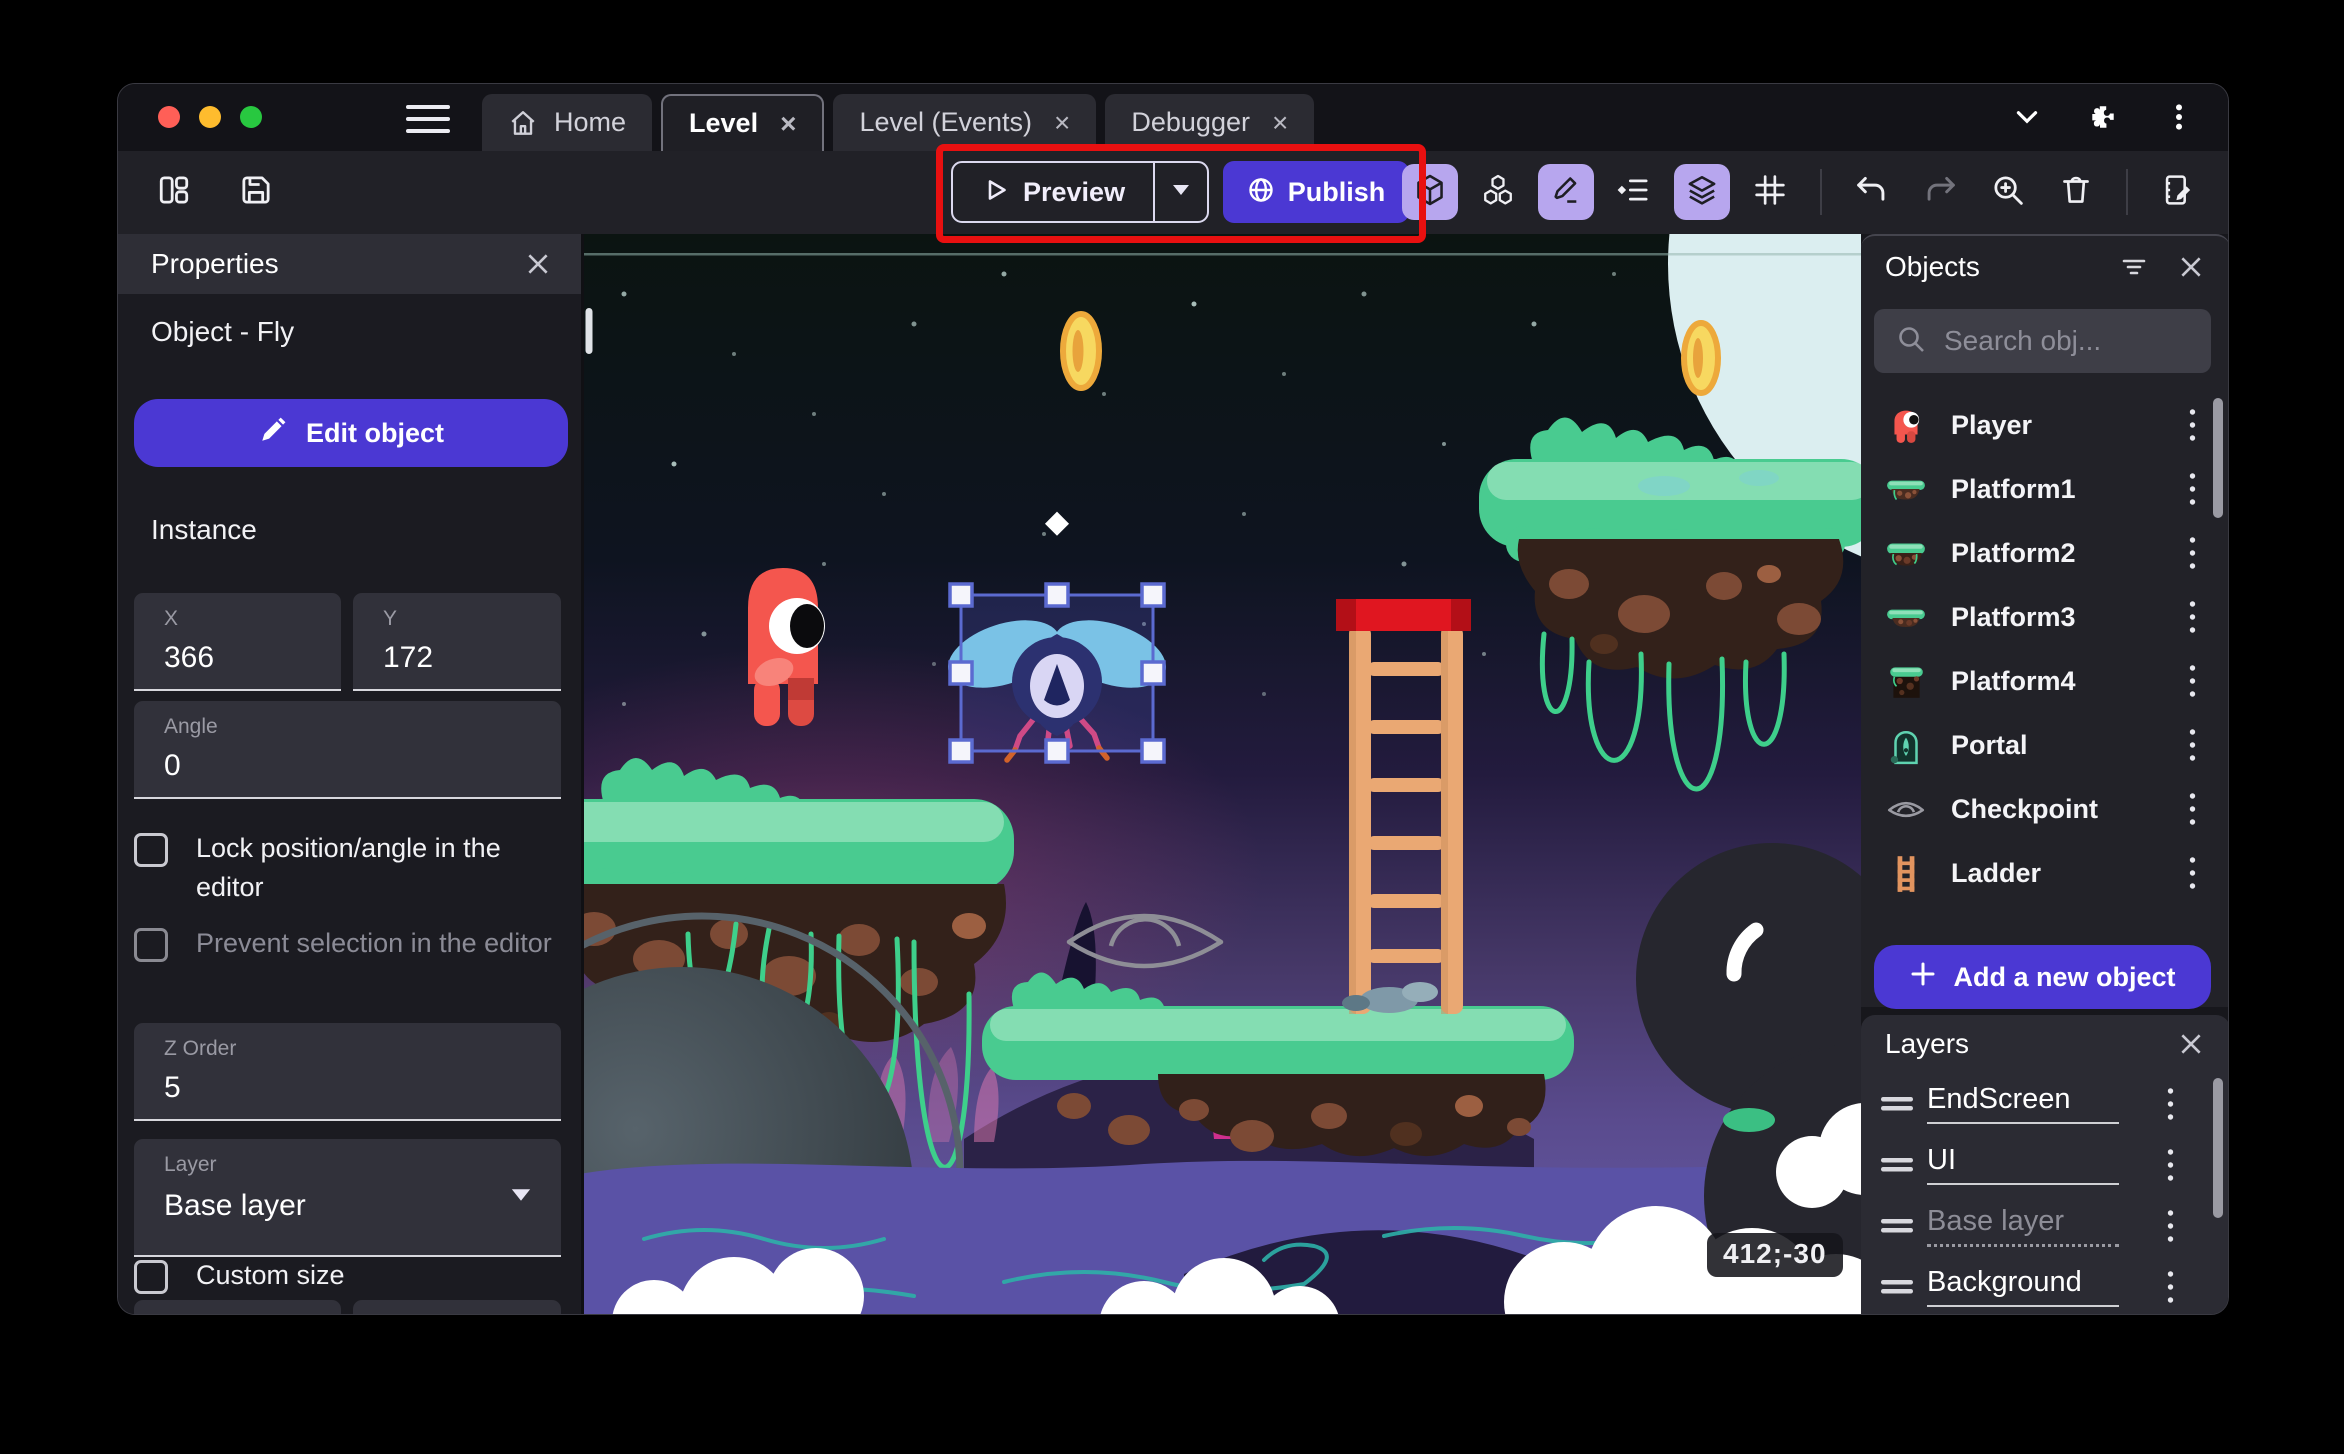 The height and width of the screenshot is (1454, 2344). I want to click on edit-object-button: Edit object, so click(351, 433).